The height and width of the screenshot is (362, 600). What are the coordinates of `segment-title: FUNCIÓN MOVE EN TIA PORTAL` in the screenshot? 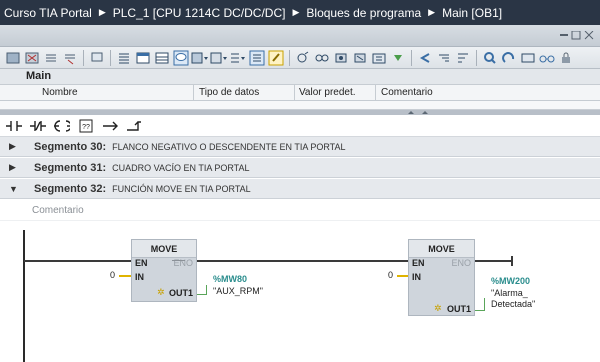 It's located at (181, 189).